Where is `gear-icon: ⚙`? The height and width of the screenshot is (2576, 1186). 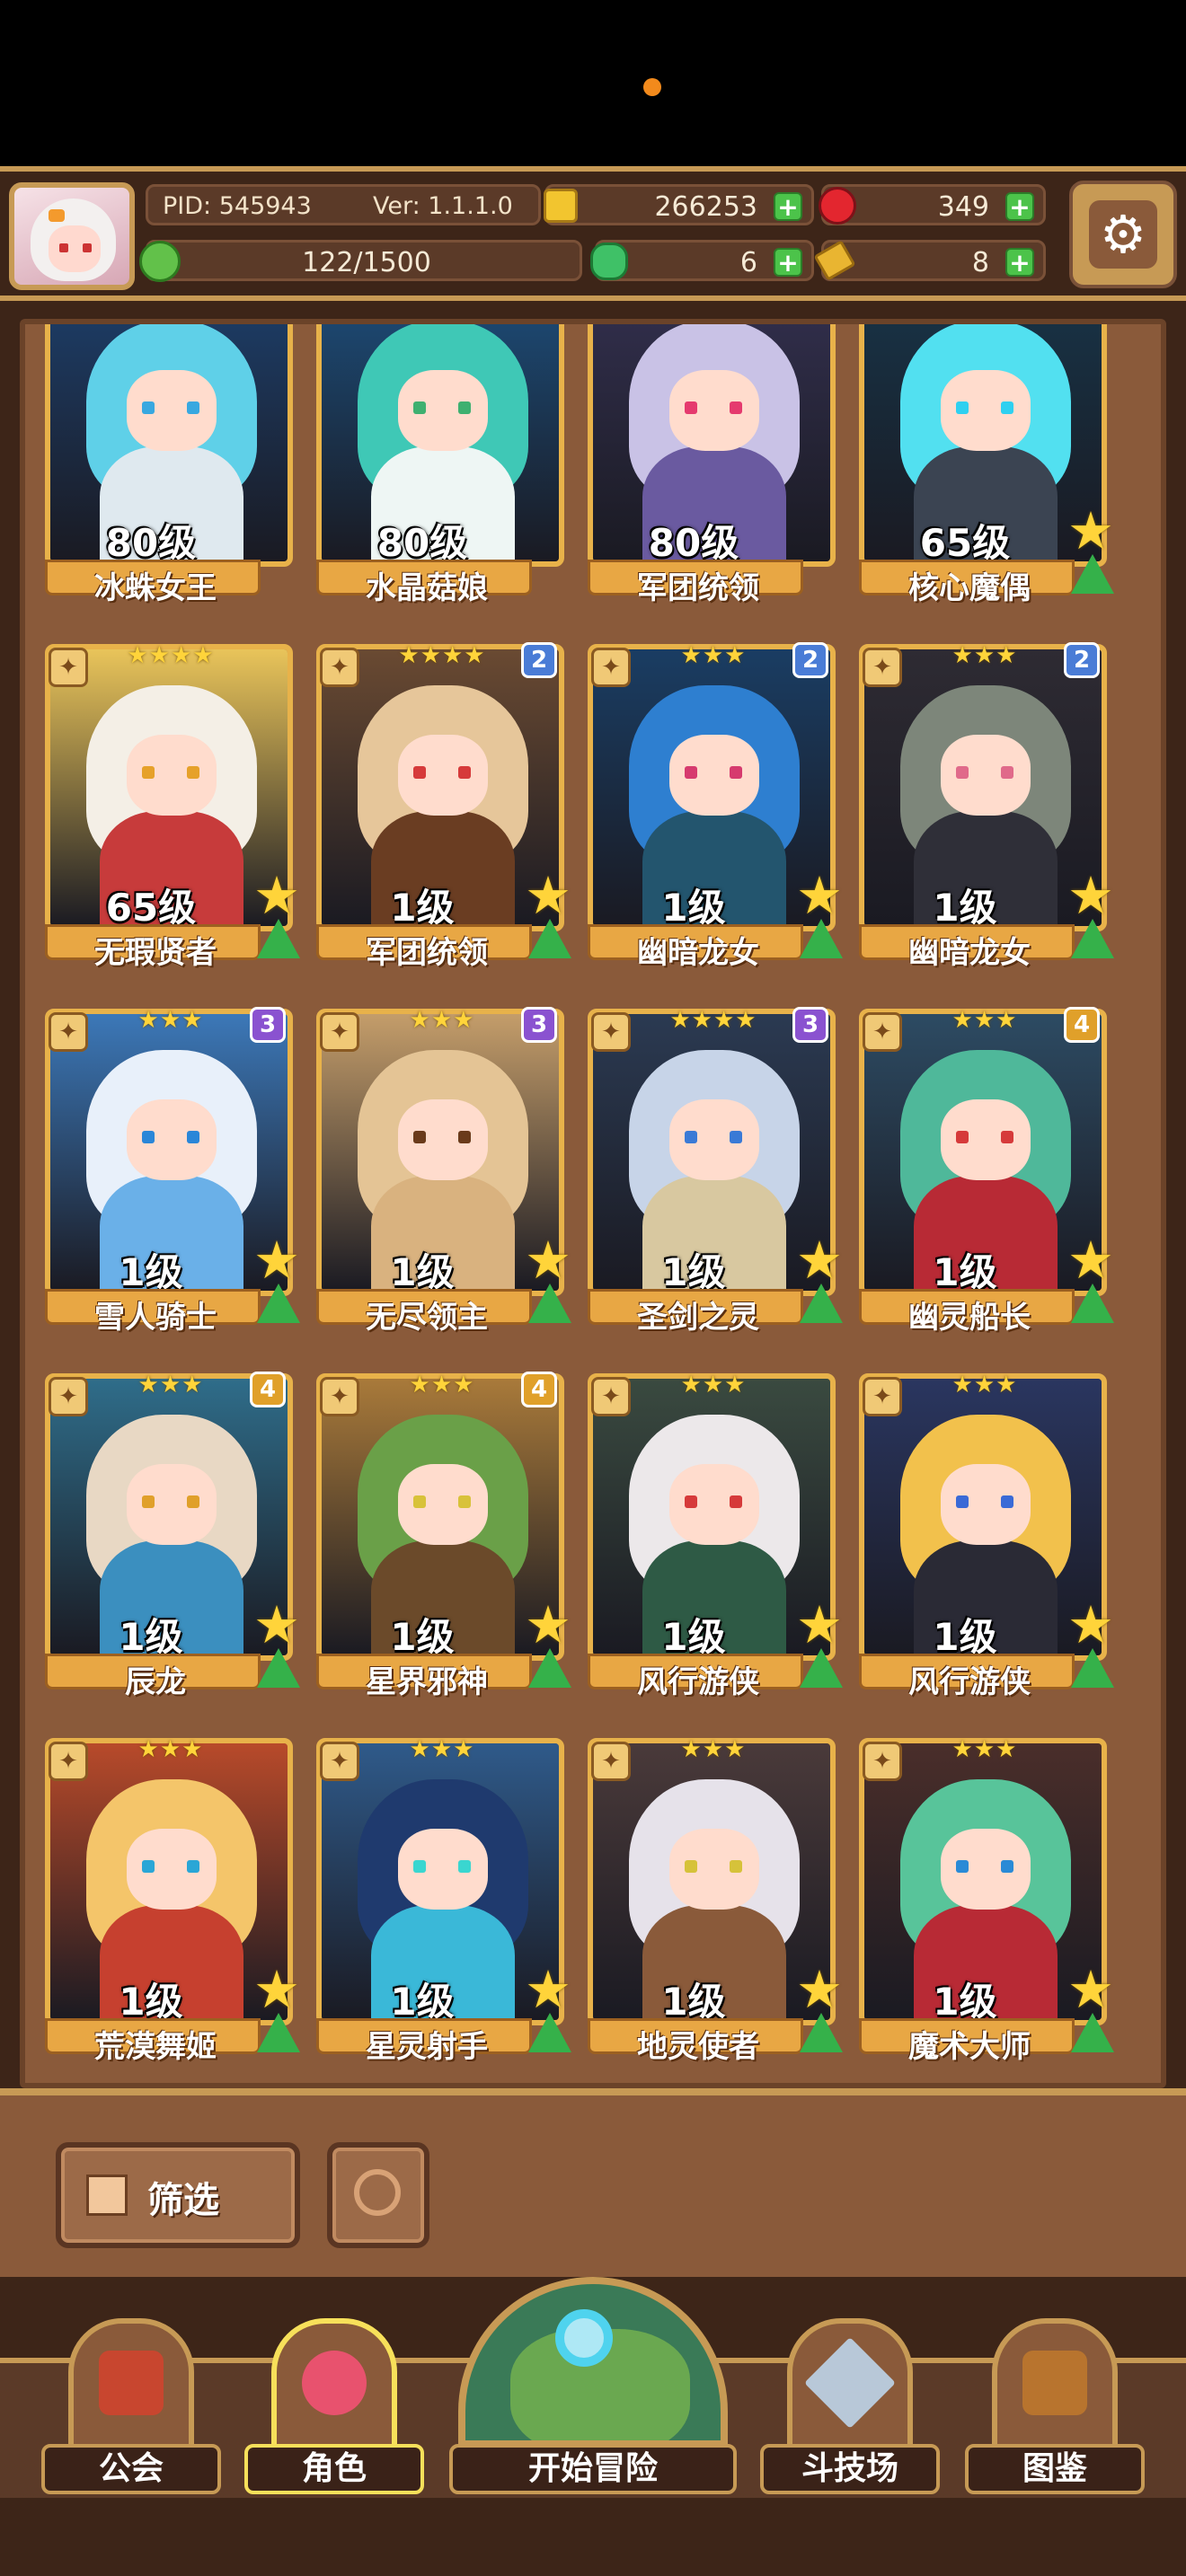
gear-icon: ⚙ is located at coordinates (1123, 234).